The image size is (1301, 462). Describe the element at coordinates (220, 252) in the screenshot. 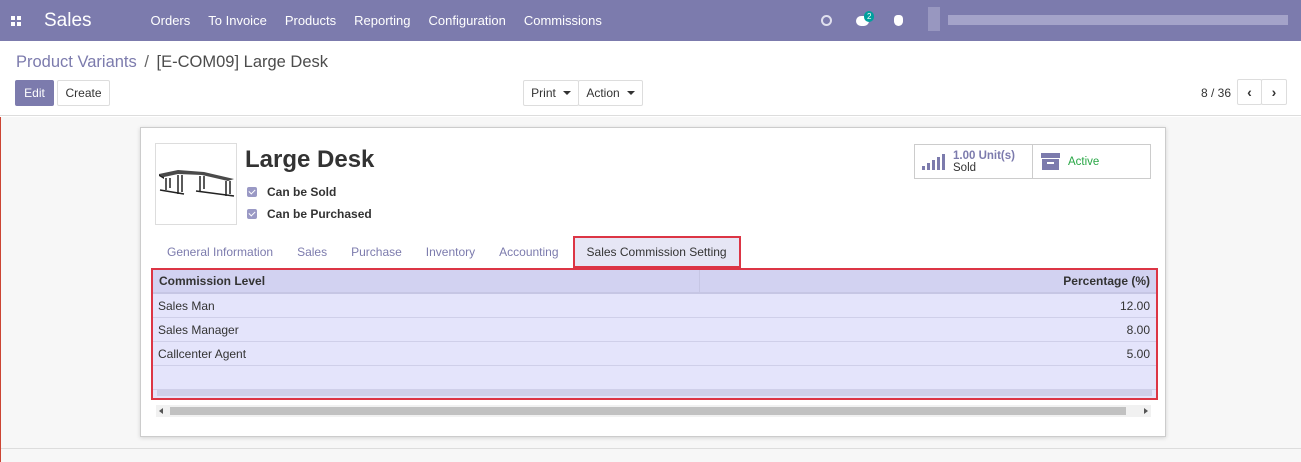

I see `tab-general-information: General Information` at that location.